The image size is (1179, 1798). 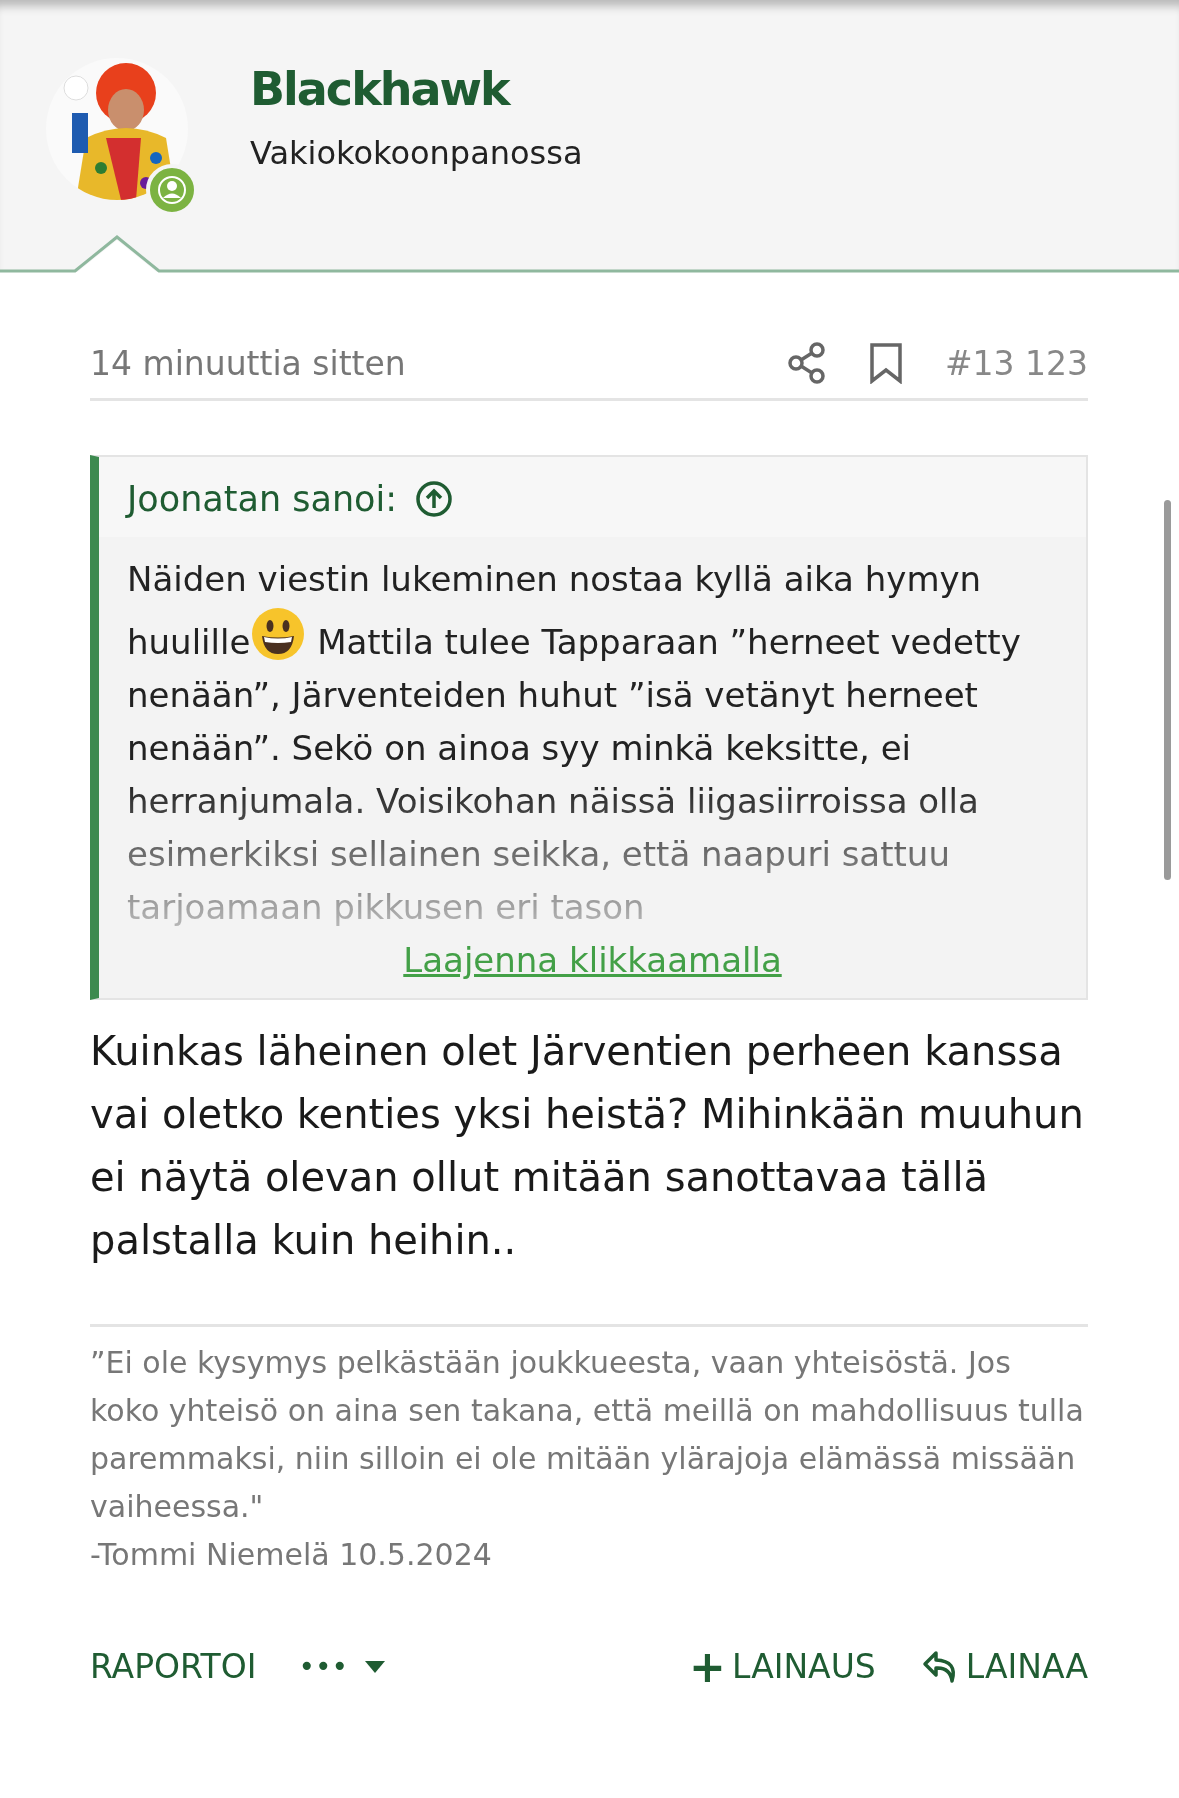 What do you see at coordinates (587, 1146) in the screenshot?
I see `post-body: Kuinkas läheinen olet Järventien perheen kanssa vai oletko kenties yksi heistä? Mihinkään muuhun ei näytä olevan ollut mitään sanottavaa tällä palstalla kuin heihin..` at bounding box center [587, 1146].